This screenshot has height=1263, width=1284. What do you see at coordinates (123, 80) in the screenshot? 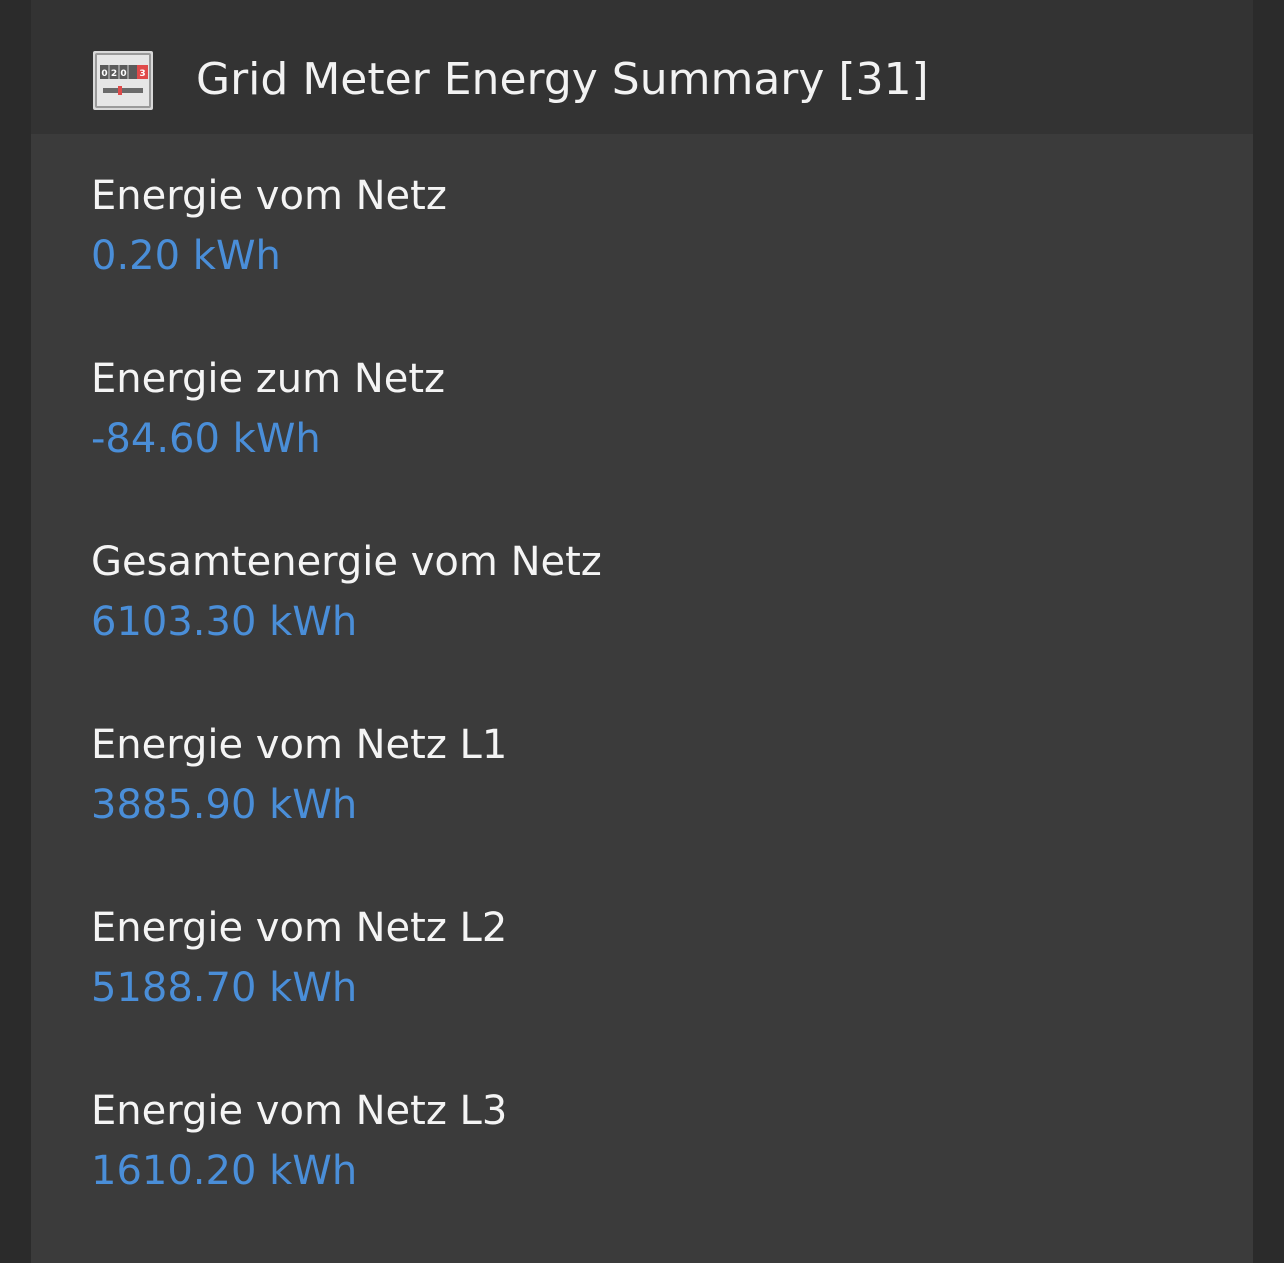
I see `meter-icon: 0 2 0 3` at bounding box center [123, 80].